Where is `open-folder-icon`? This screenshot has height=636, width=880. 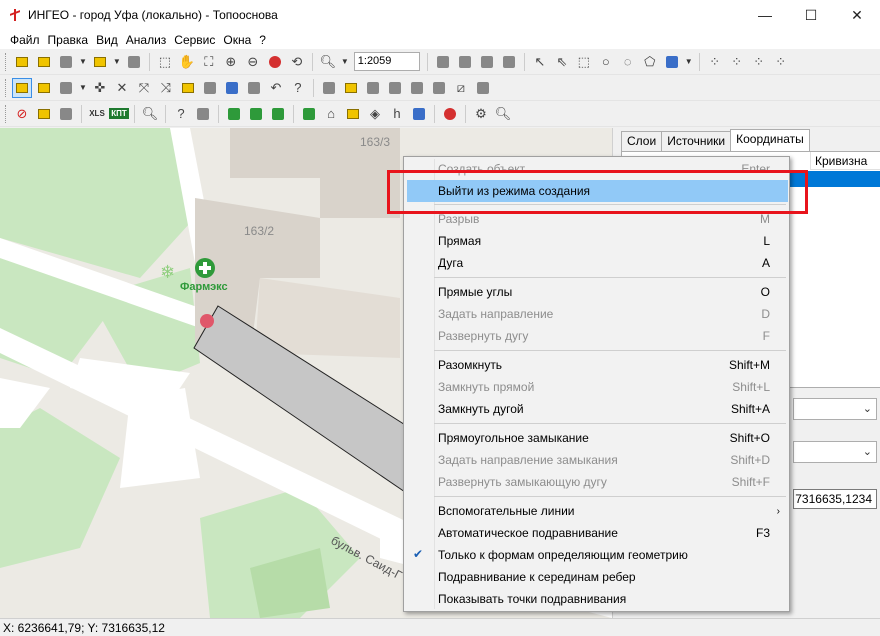 open-folder-icon is located at coordinates (22, 62).